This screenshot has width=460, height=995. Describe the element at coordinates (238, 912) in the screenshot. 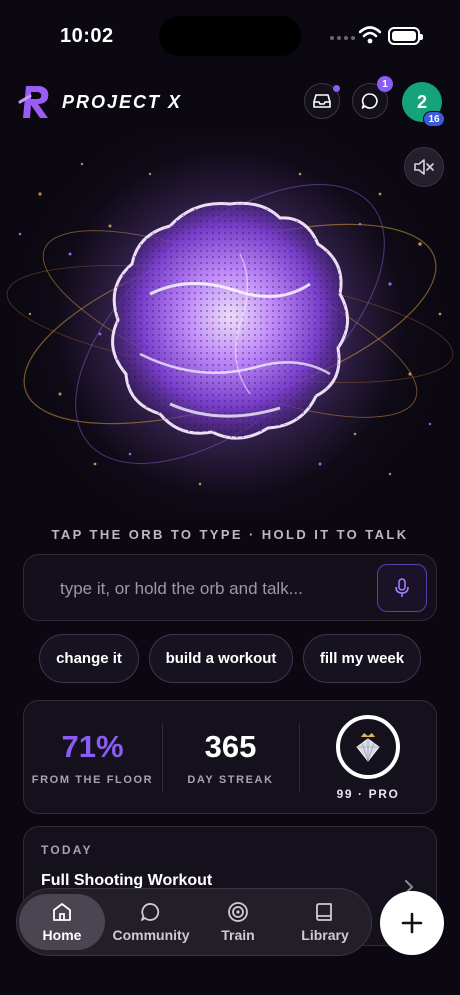

I see `target-icon` at that location.